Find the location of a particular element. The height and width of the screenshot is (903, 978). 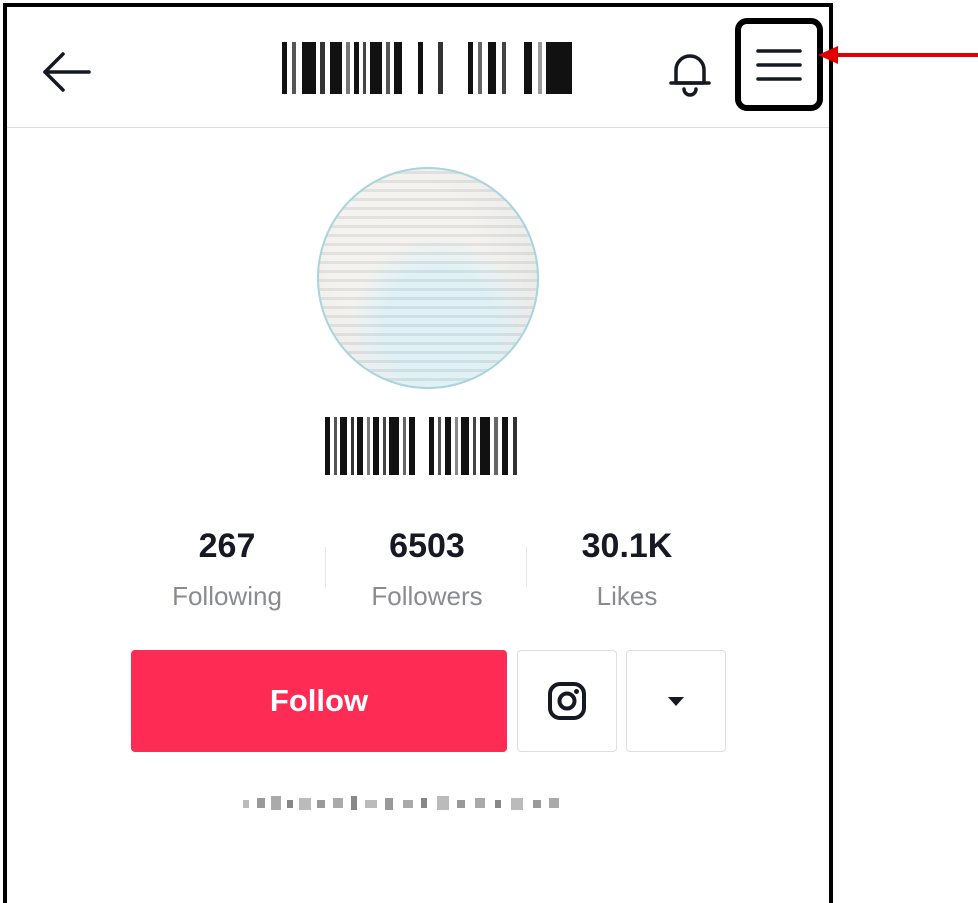

stat-label: Followers is located at coordinates (427, 596).